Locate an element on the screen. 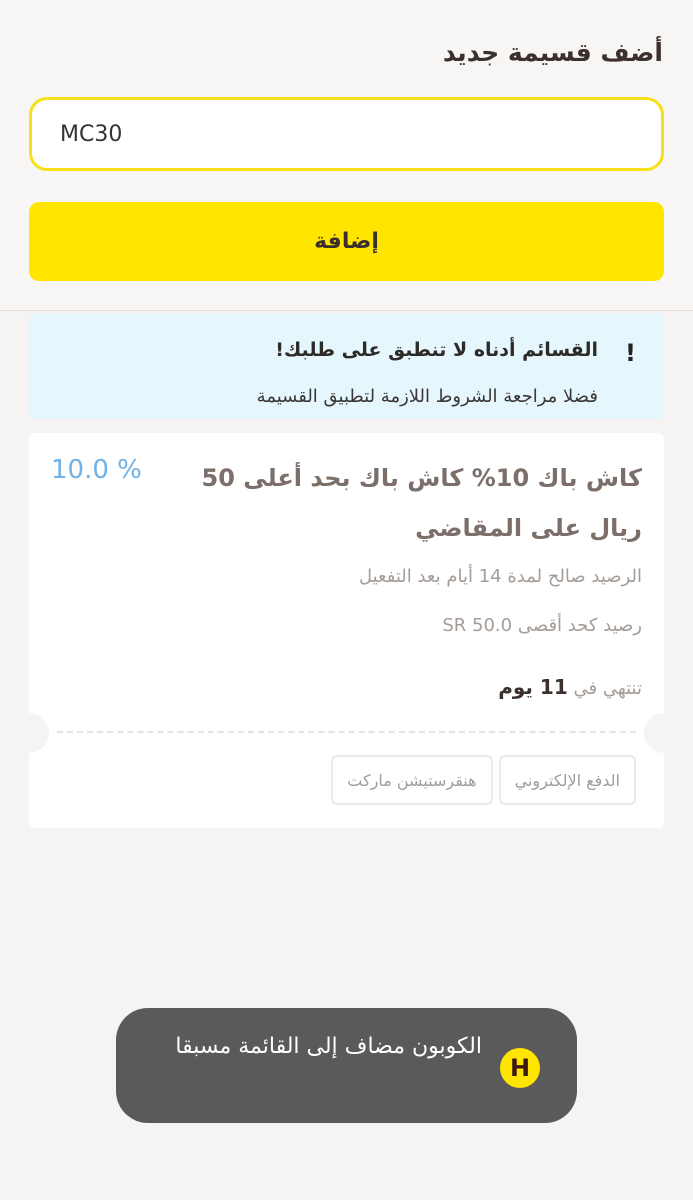 The height and width of the screenshot is (1200, 693). ticket-notch-right is located at coordinates (664, 733).